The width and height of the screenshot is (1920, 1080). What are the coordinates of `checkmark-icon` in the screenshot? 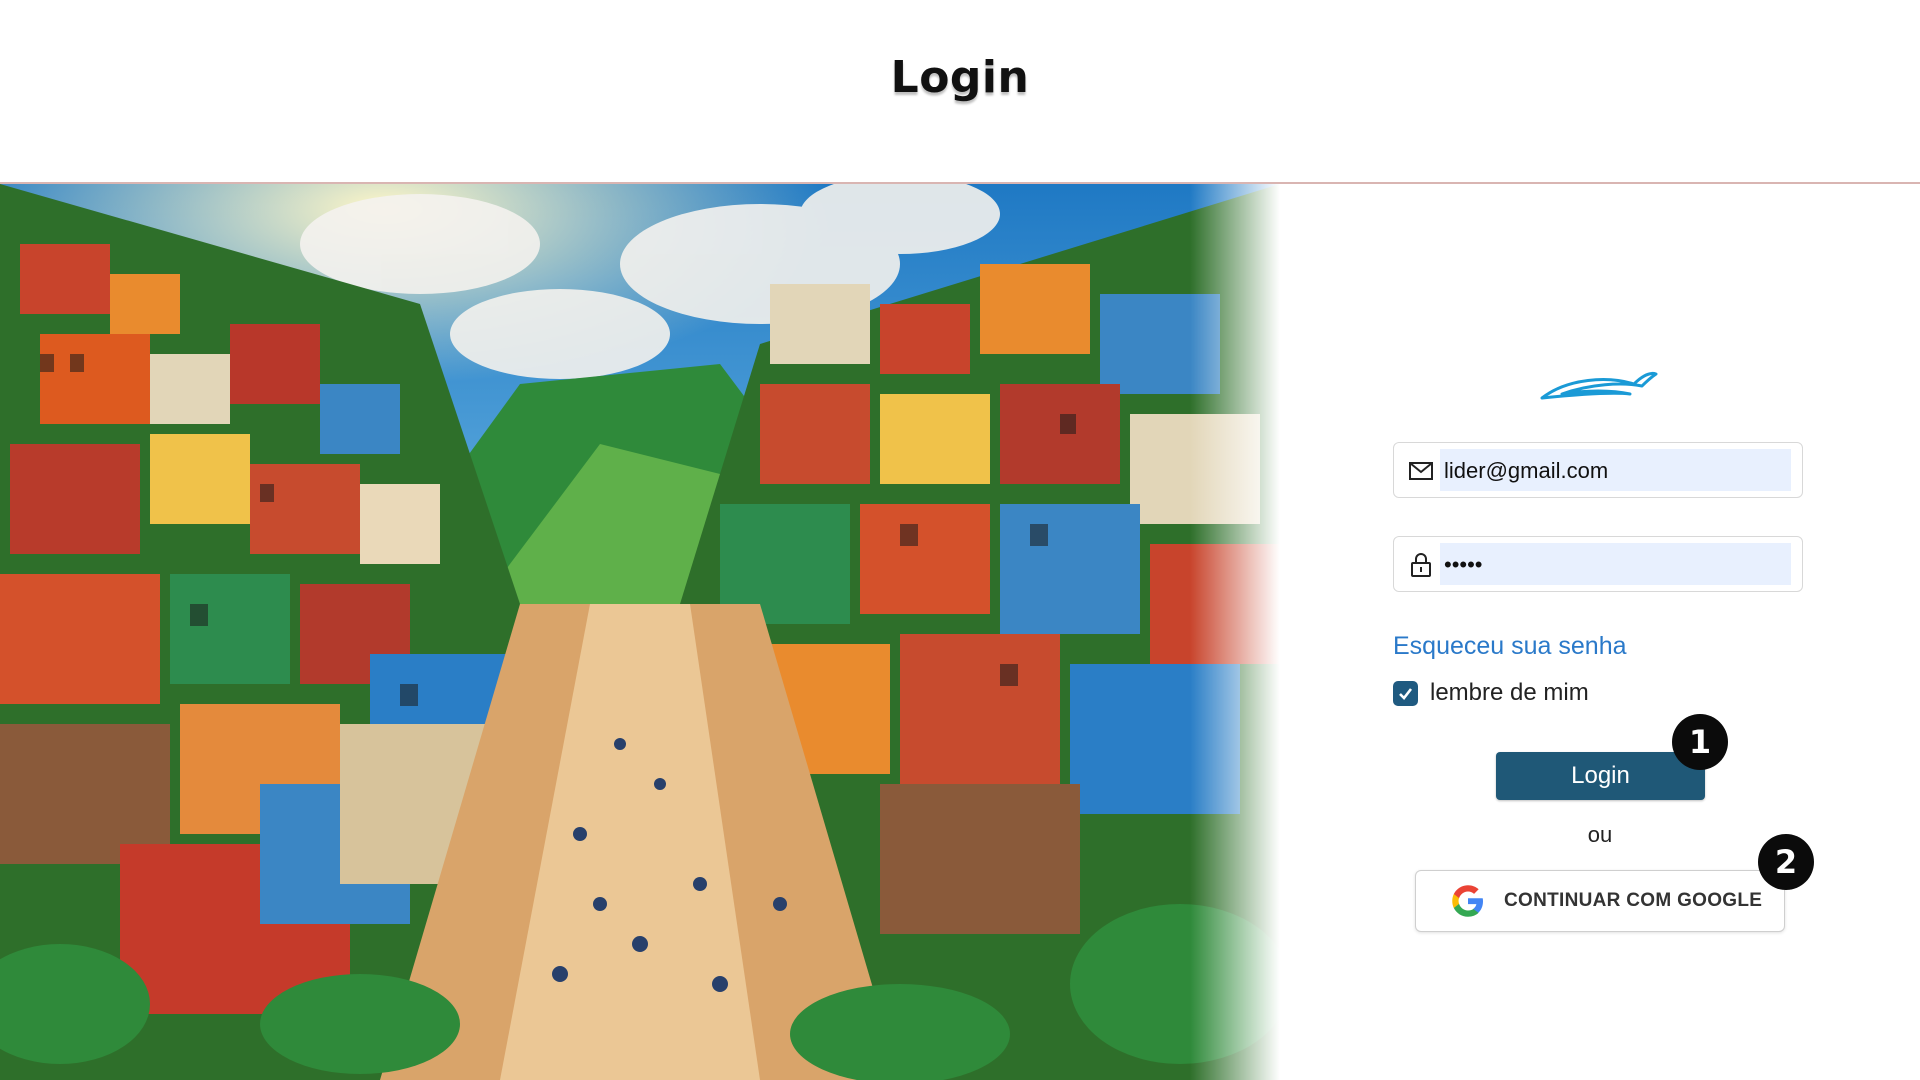 It's located at (1406, 693).